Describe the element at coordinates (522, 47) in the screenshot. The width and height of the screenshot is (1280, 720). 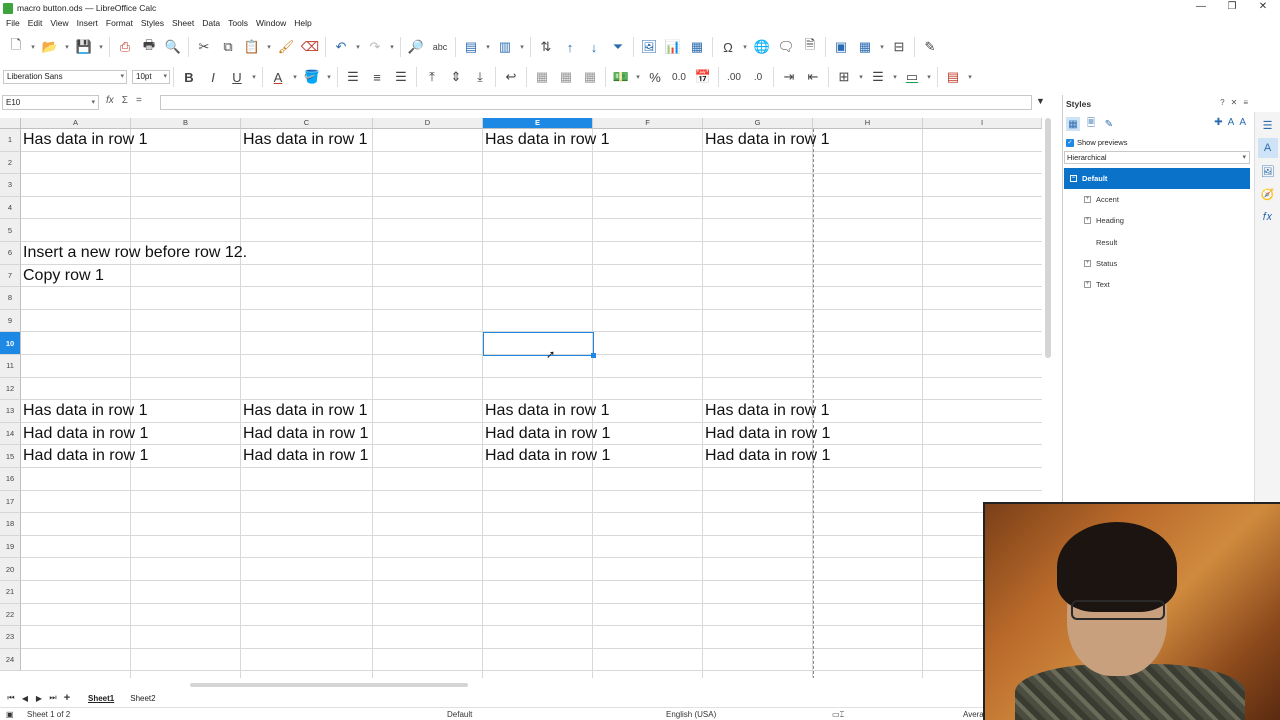
I see `column-dropdown-icon: ▾` at that location.